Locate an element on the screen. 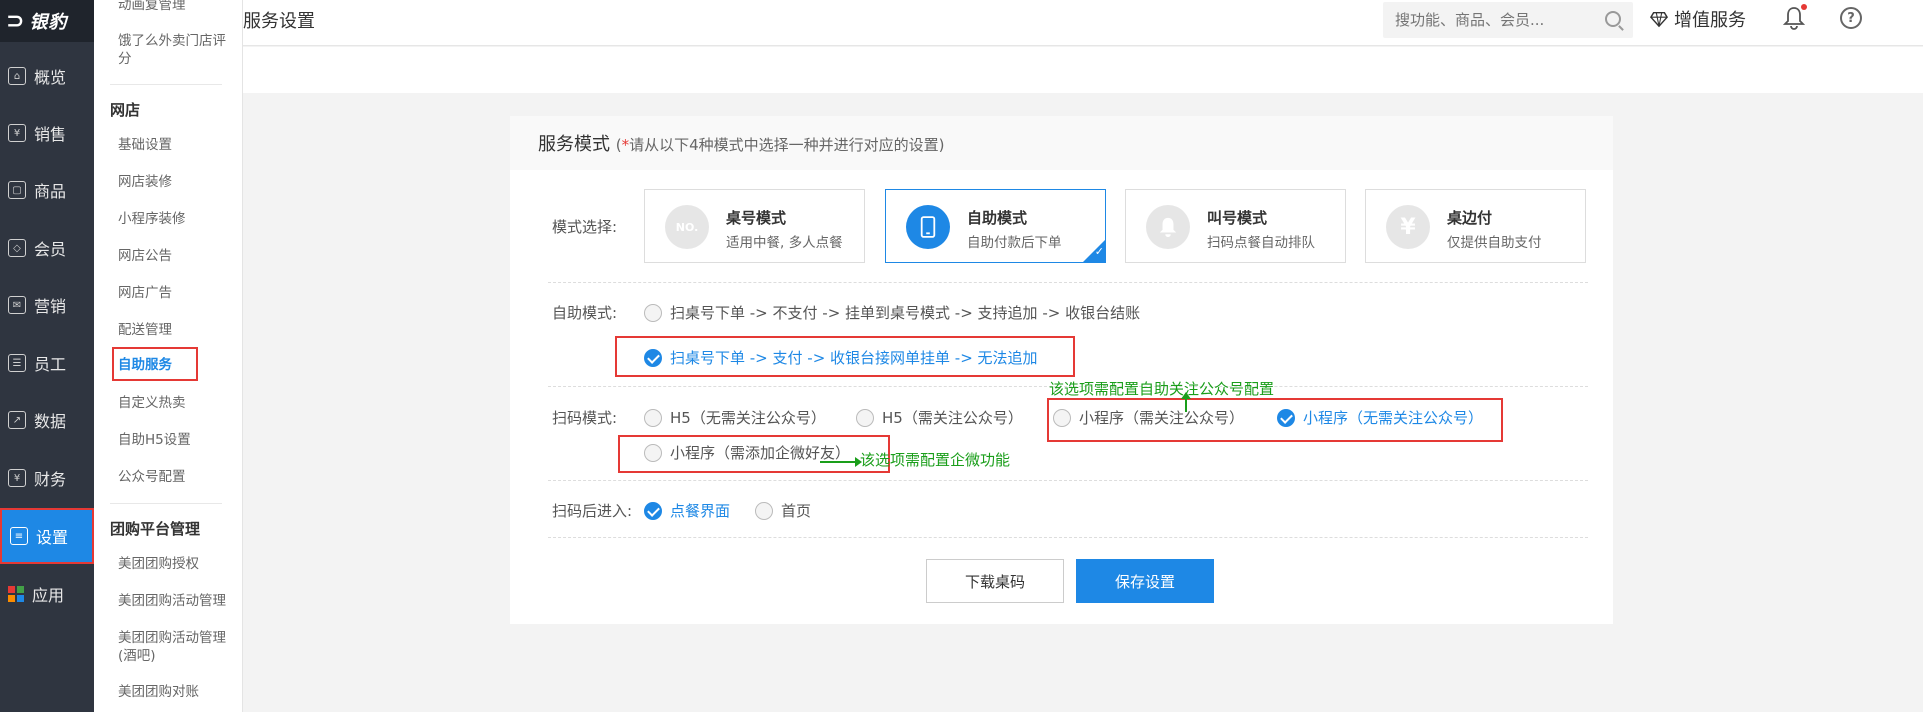 The image size is (1923, 712). radio-label: 首页 is located at coordinates (796, 511).